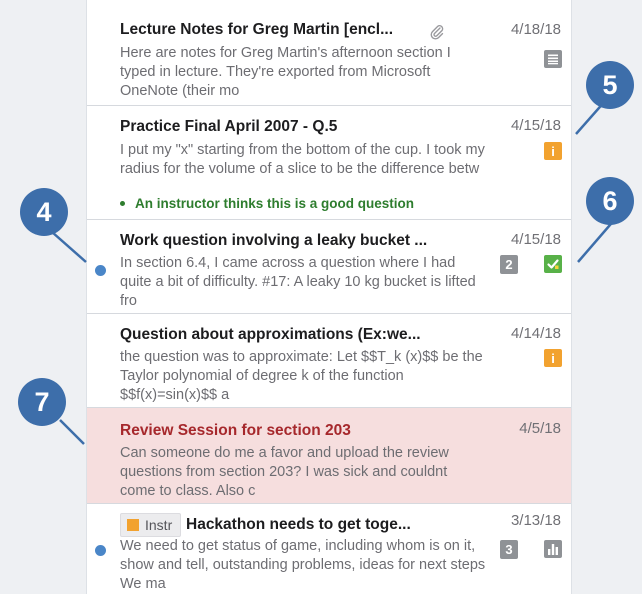 The height and width of the screenshot is (594, 642). Describe the element at coordinates (610, 85) in the screenshot. I see `callout-5: 5` at that location.